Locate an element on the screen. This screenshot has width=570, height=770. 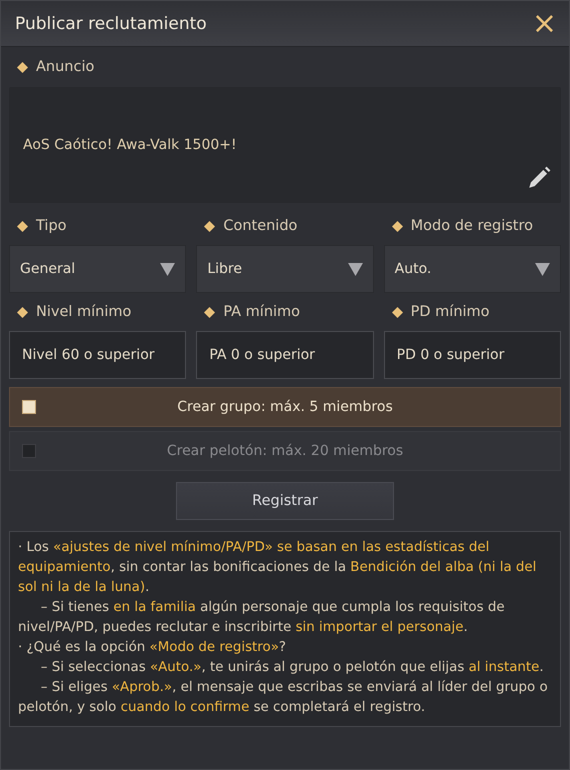
option-label: Crear pelotón: máx. 20 miembros is located at coordinates (285, 451).